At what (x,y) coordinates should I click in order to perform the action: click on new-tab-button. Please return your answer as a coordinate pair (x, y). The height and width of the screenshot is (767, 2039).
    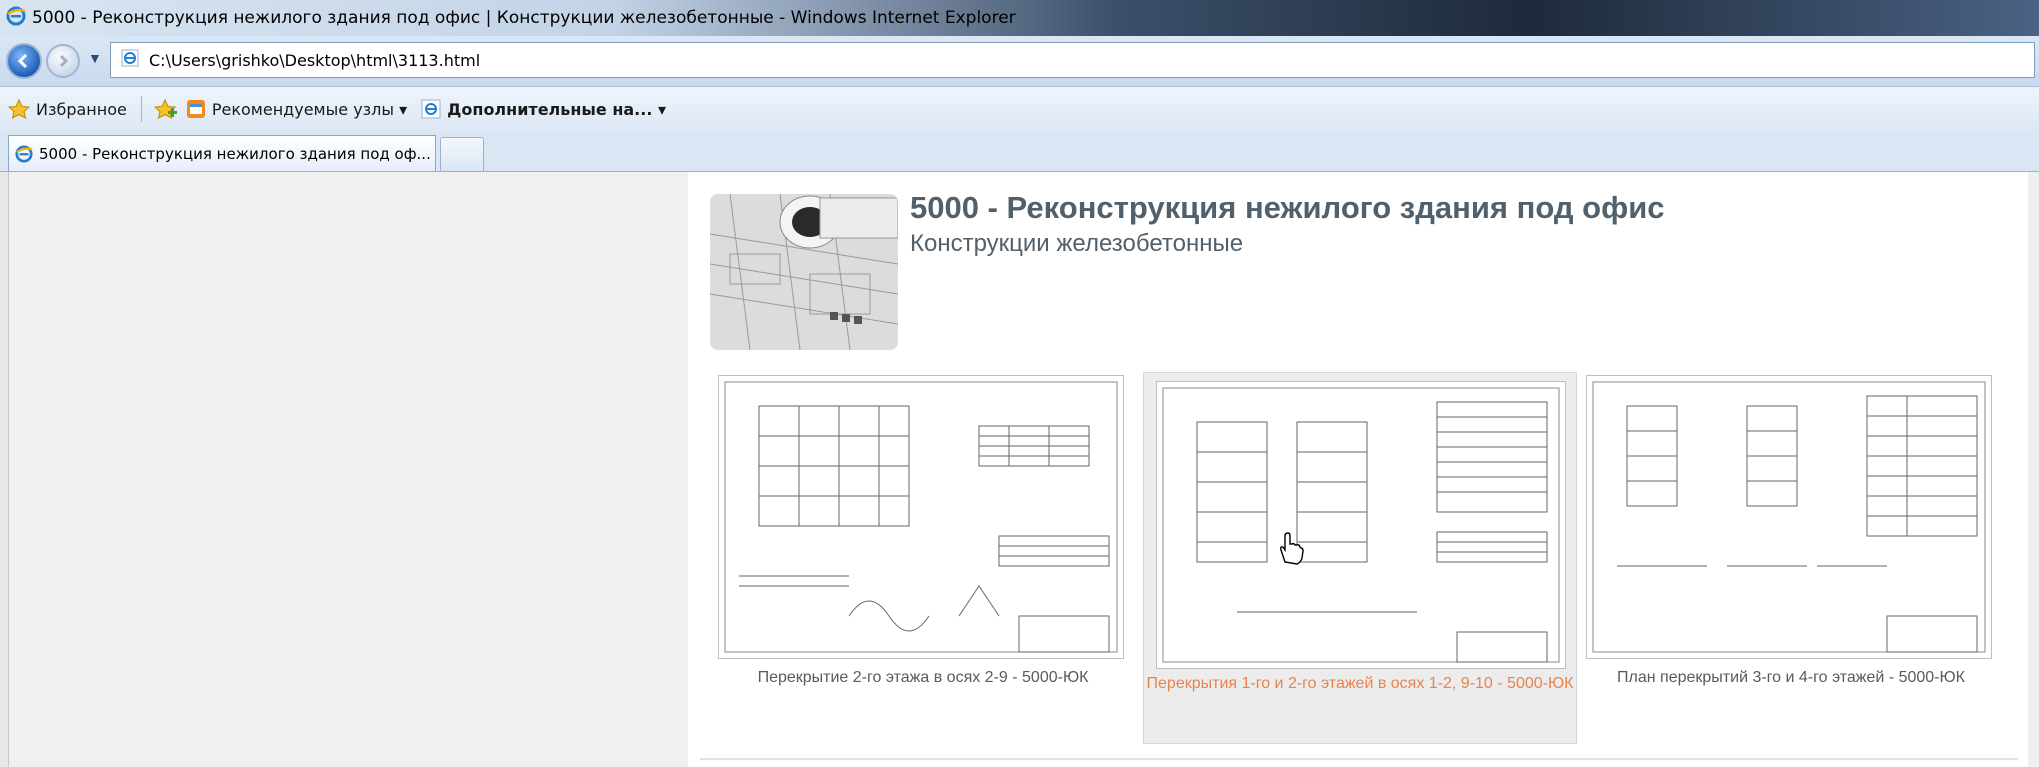
    Looking at the image, I should click on (462, 154).